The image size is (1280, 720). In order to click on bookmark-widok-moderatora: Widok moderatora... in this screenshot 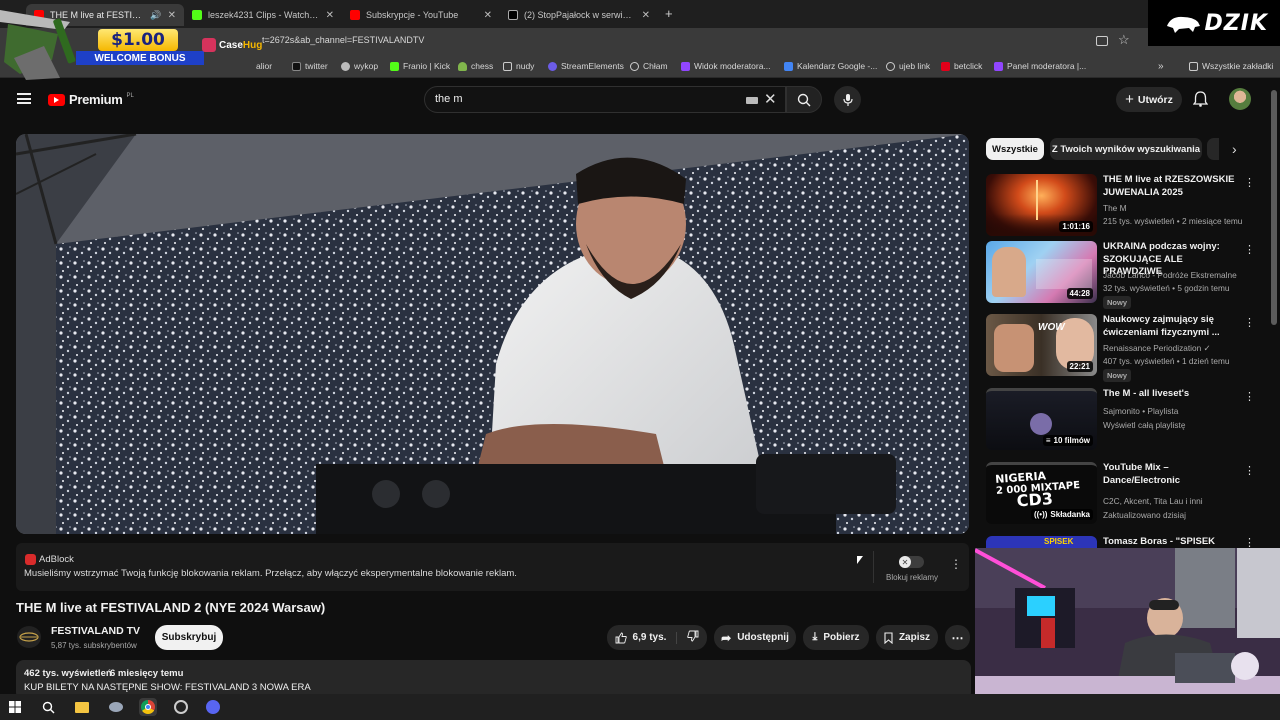, I will do `click(726, 66)`.